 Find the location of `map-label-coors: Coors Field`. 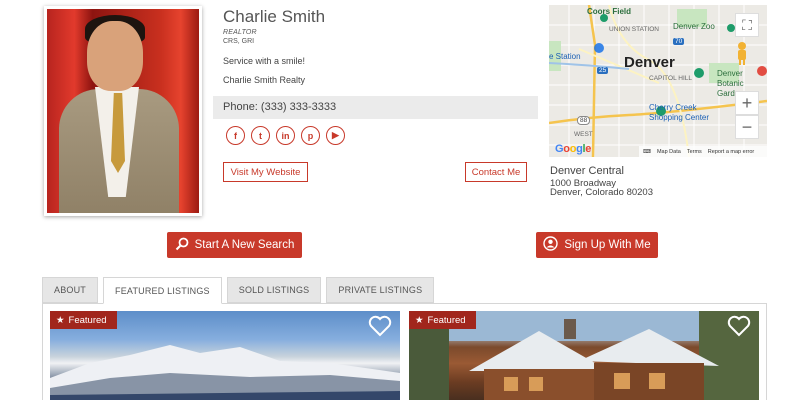

map-label-coors: Coors Field is located at coordinates (609, 11).